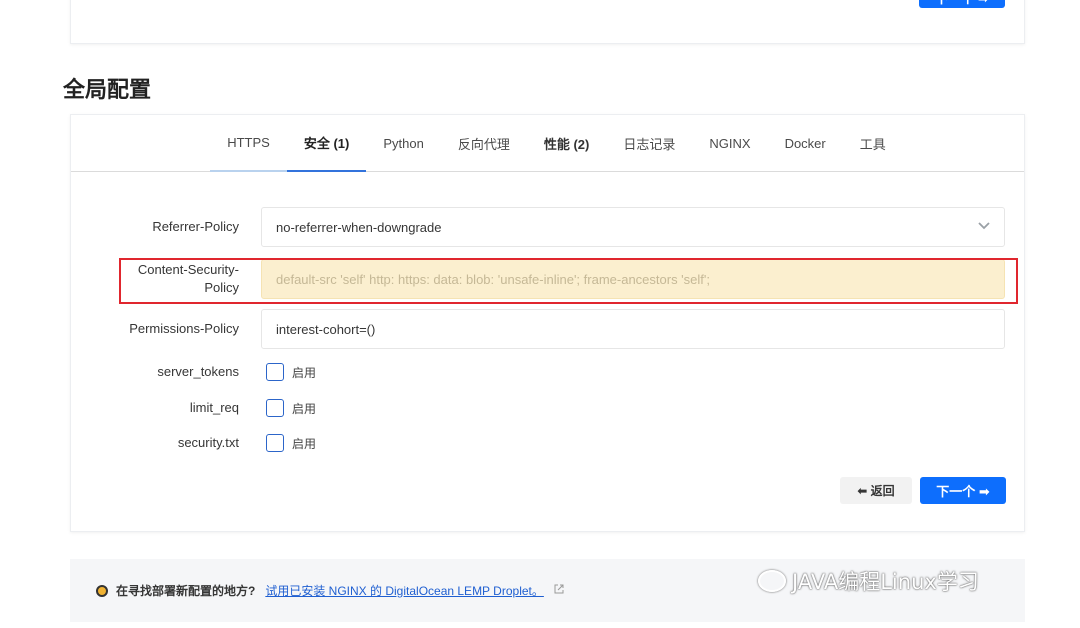  I want to click on tab-reverse-proxy: 反向代理, so click(484, 143).